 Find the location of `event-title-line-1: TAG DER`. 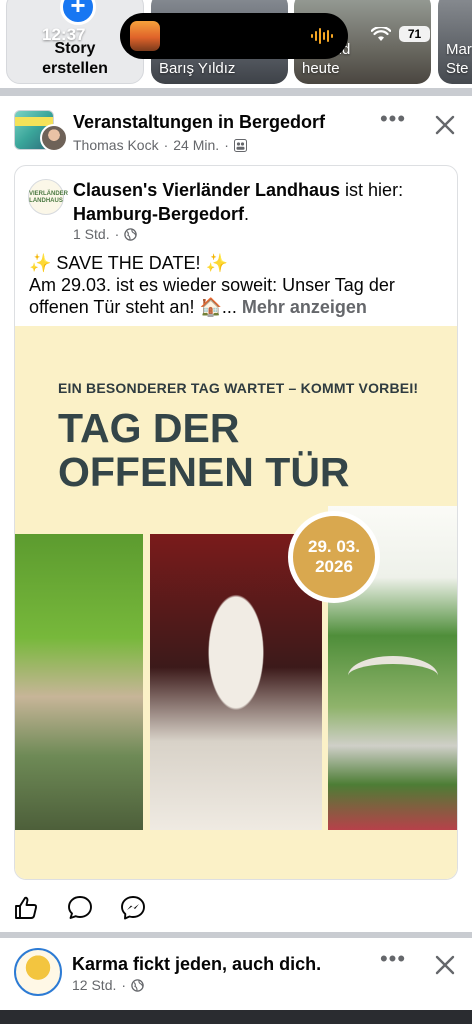

event-title-line-1: TAG DER is located at coordinates (149, 428).